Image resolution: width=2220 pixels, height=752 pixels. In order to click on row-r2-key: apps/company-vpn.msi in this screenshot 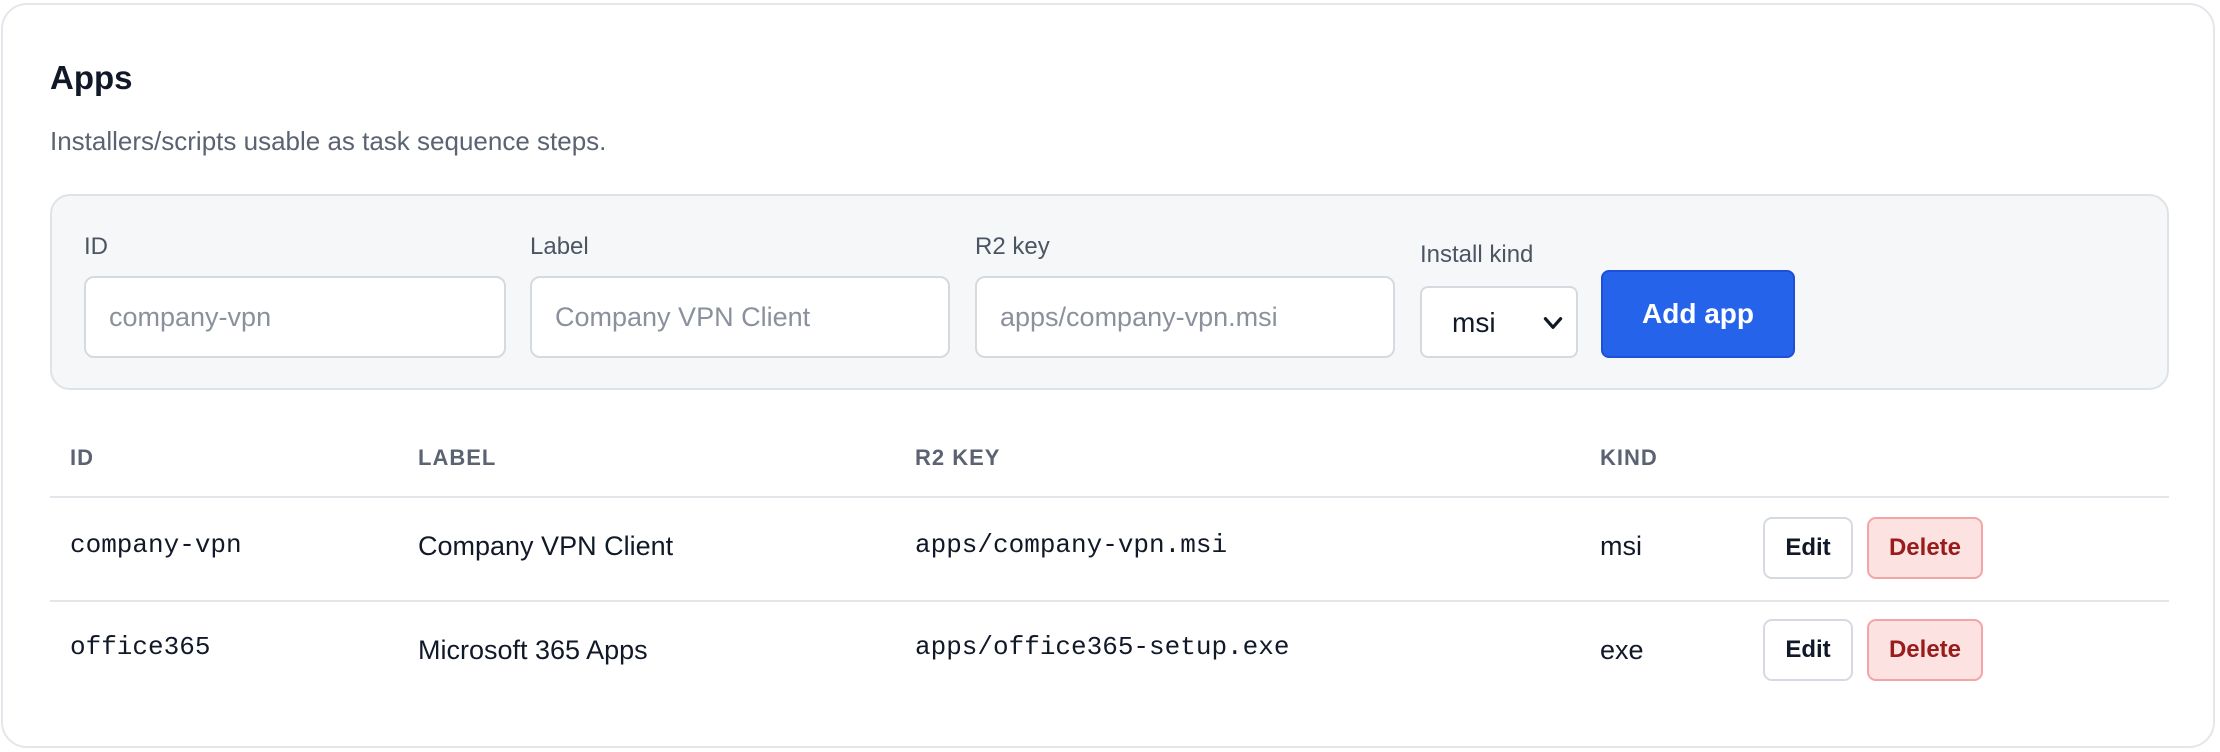, I will do `click(1071, 545)`.